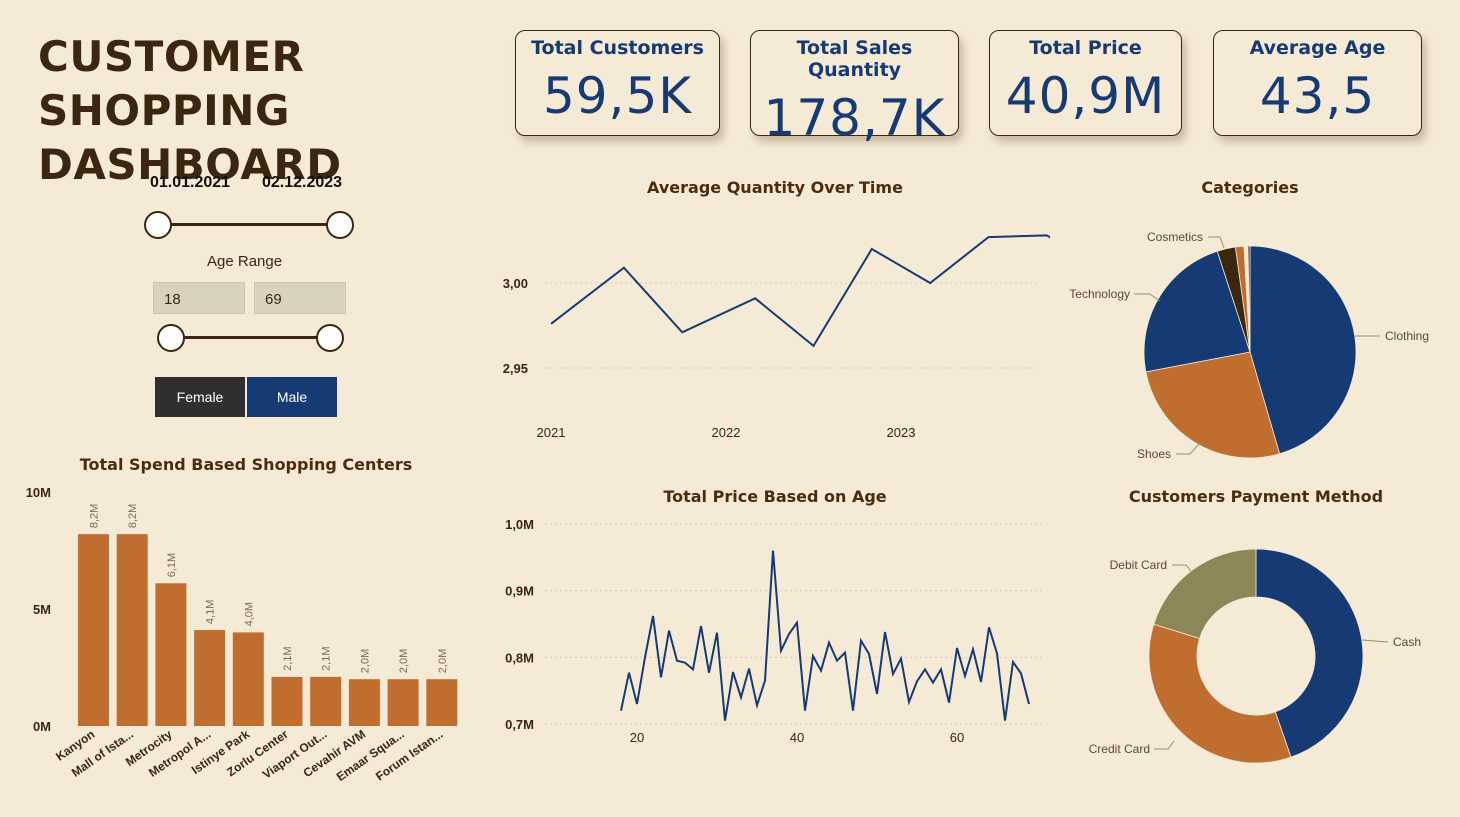  I want to click on kpi-average-age: Average Age 43,5, so click(1317, 83).